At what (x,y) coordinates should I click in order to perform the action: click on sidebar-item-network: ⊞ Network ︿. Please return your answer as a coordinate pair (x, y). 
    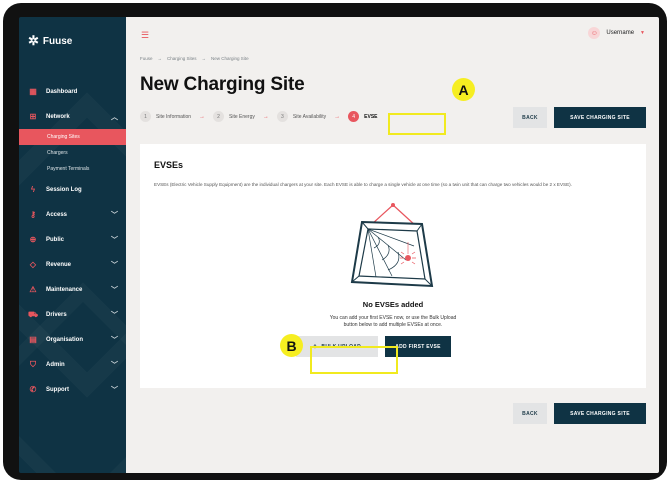
    Looking at the image, I should click on (72, 116).